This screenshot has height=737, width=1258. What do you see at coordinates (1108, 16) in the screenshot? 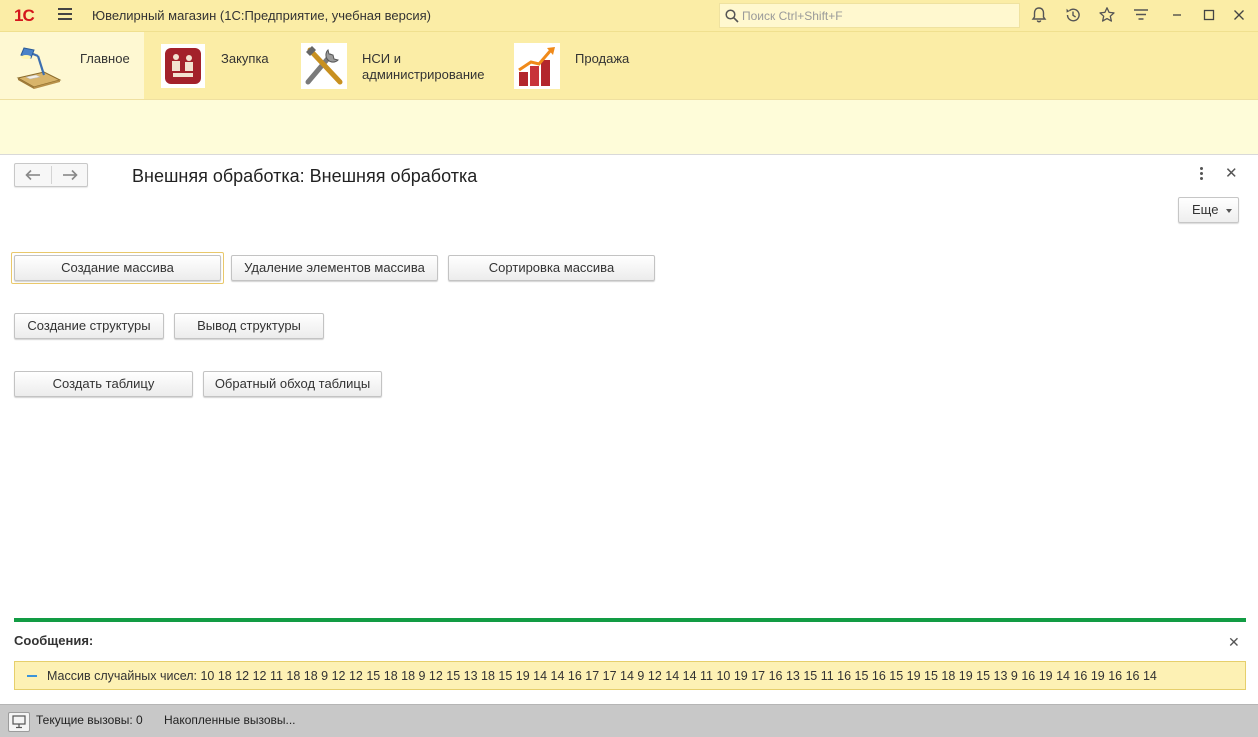
I see `favorites-star-icon` at bounding box center [1108, 16].